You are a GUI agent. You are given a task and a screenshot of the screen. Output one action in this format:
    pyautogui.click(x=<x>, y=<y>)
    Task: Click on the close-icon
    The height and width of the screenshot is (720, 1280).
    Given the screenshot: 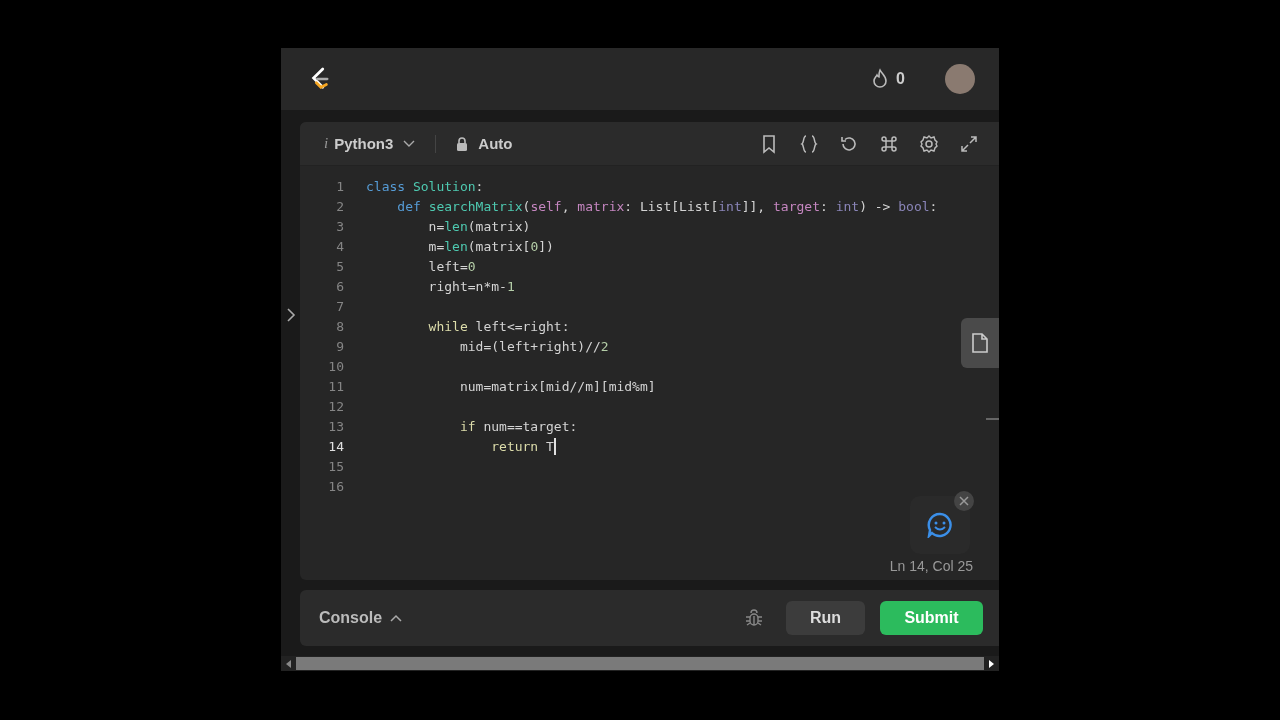 What is the action you would take?
    pyautogui.click(x=964, y=501)
    